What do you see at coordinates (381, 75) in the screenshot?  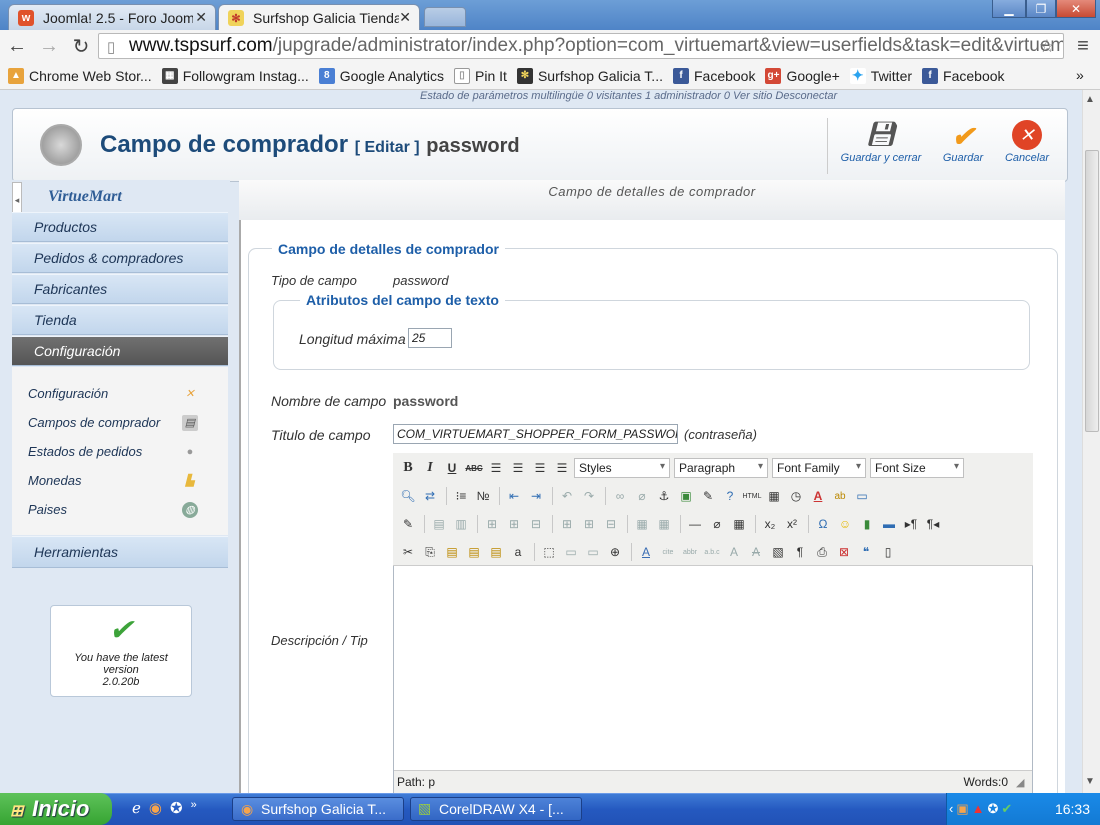 I see `bookmark-google-analytics: 8 Google Analytics` at bounding box center [381, 75].